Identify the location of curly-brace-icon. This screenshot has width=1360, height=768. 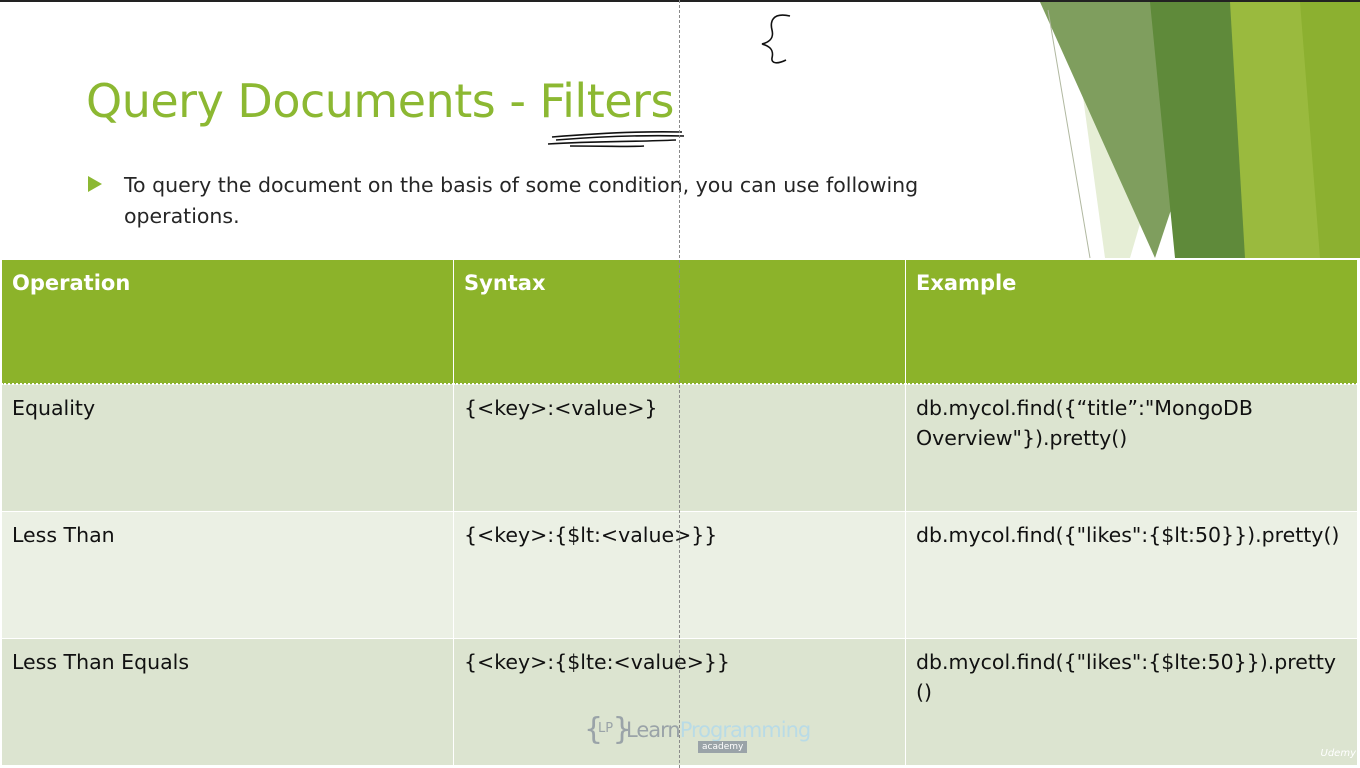
(776, 39).